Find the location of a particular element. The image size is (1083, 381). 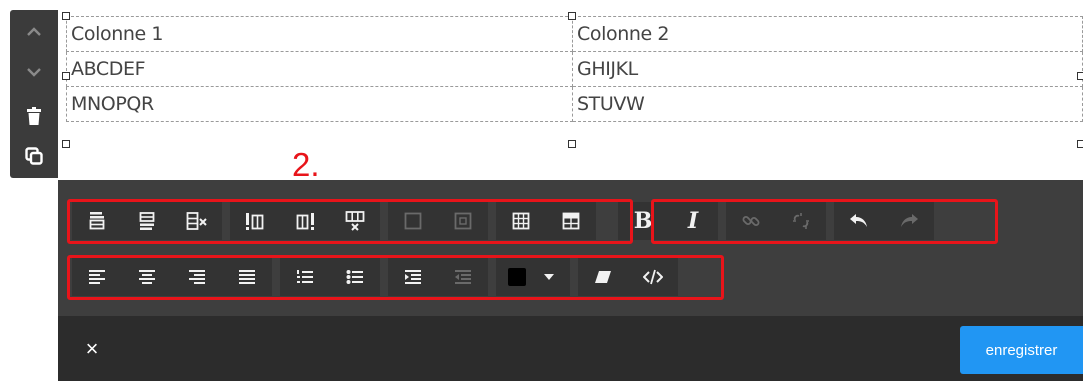

annotation-box-table-tools is located at coordinates (350, 221).